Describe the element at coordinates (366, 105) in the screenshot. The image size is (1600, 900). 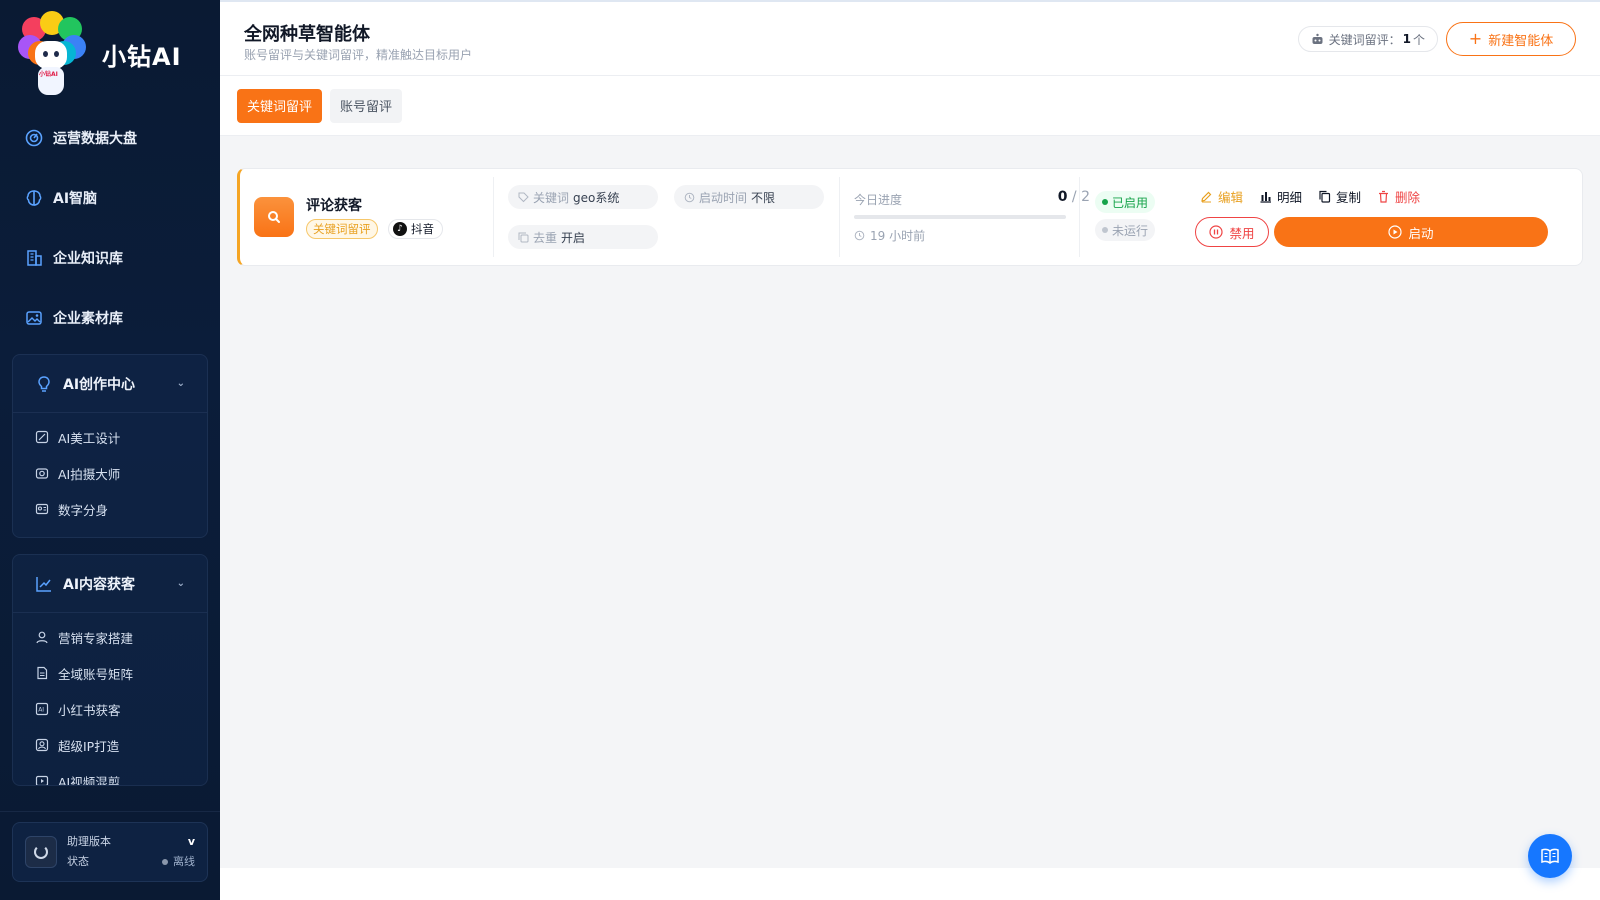
I see `tab-account-comment: 账号留评` at that location.